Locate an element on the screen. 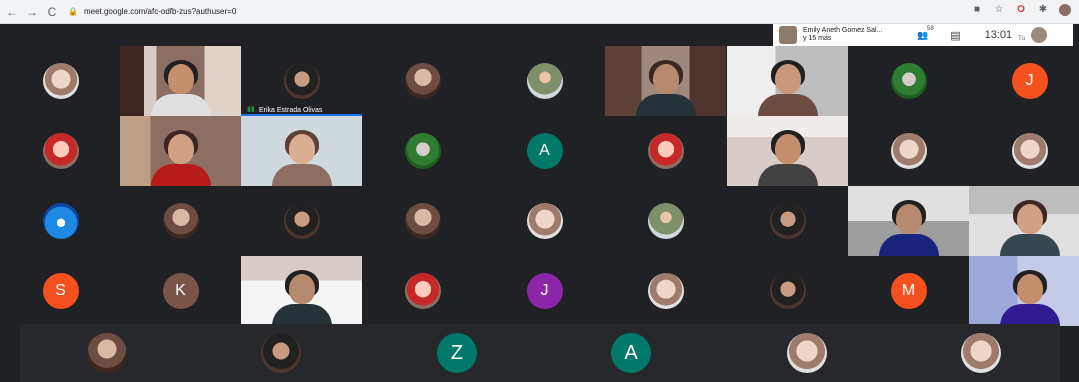  chat-icon: ▤ is located at coordinates (955, 35).